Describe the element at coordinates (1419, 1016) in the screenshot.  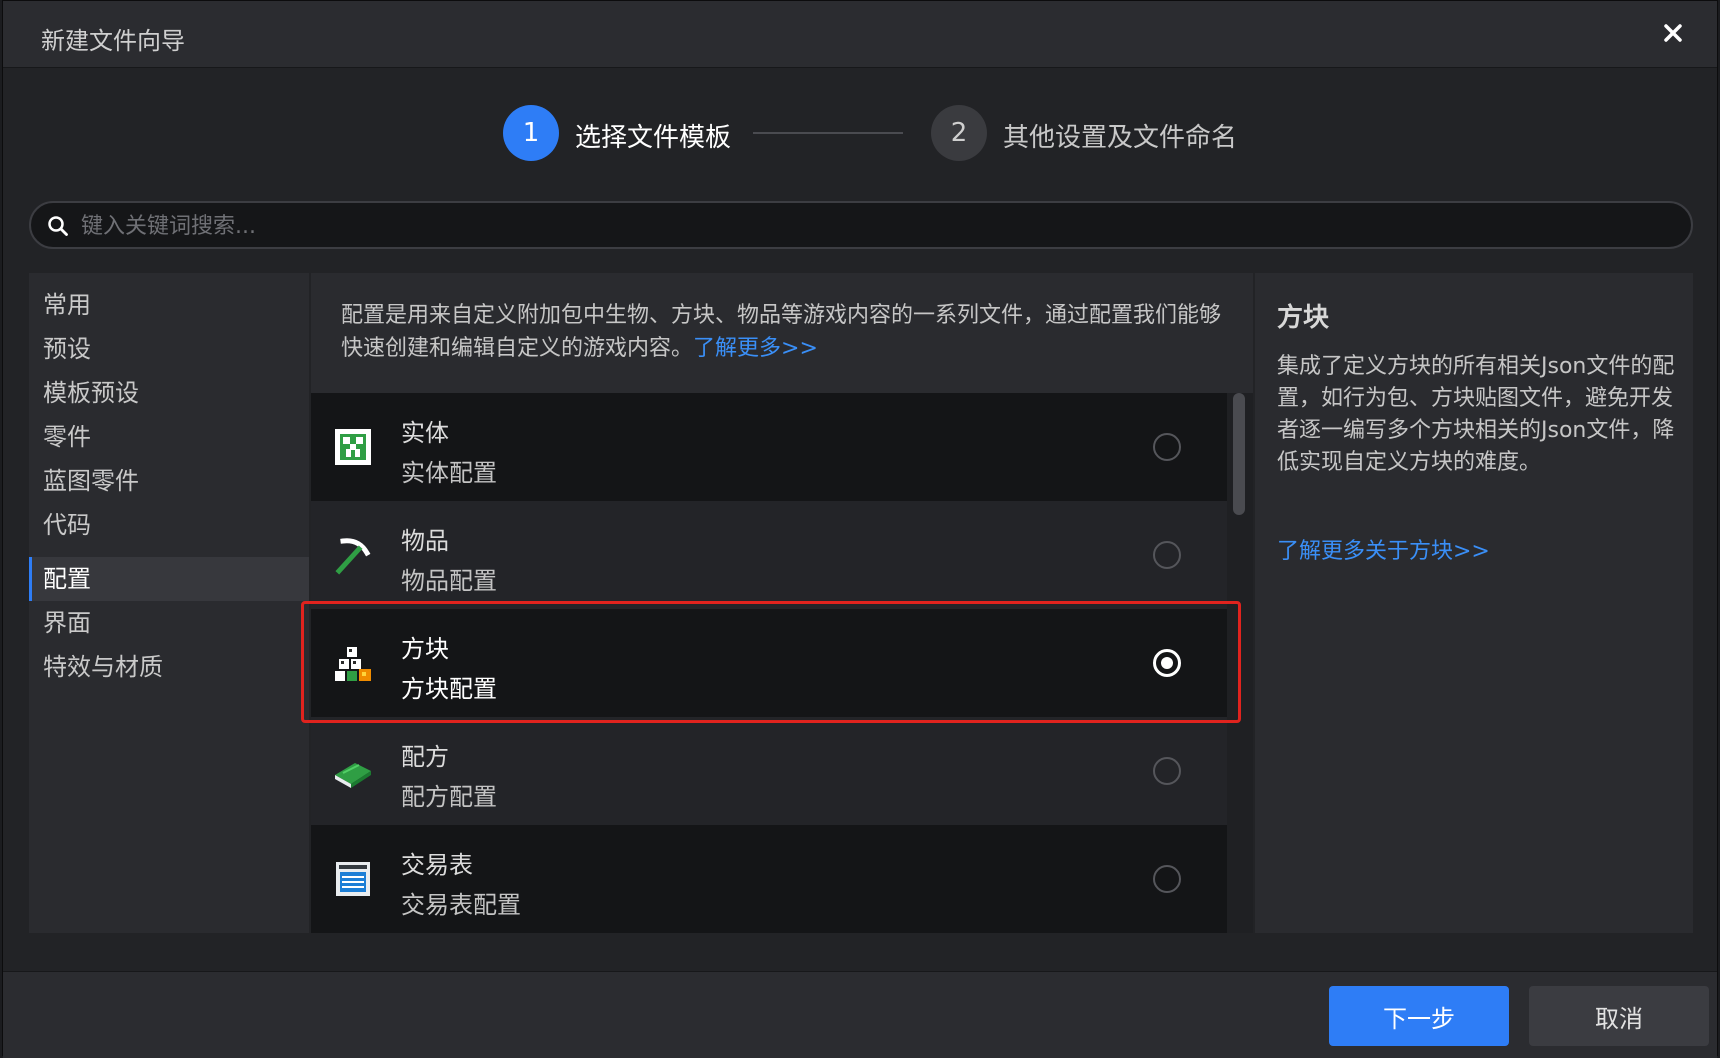
I see `next-button: 下一步` at that location.